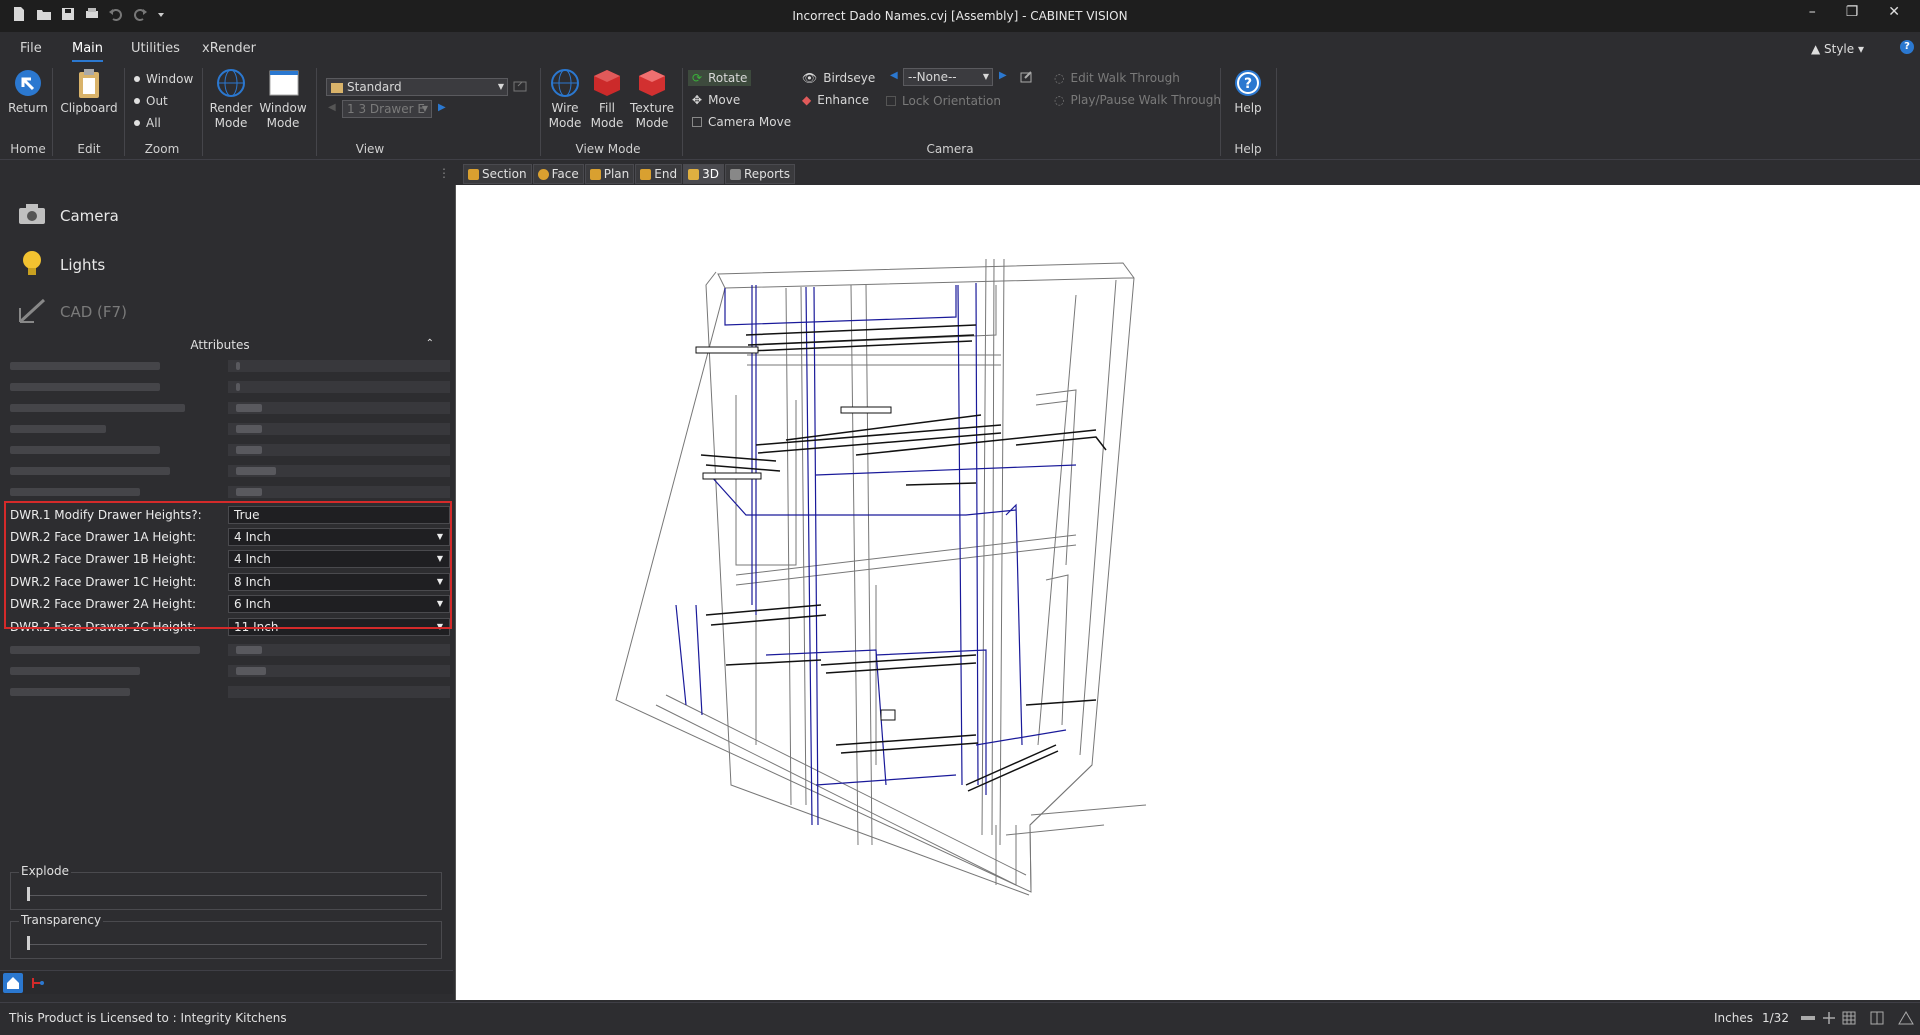  What do you see at coordinates (1059, 78) in the screenshot?
I see `walk-edit-icon: ◌` at bounding box center [1059, 78].